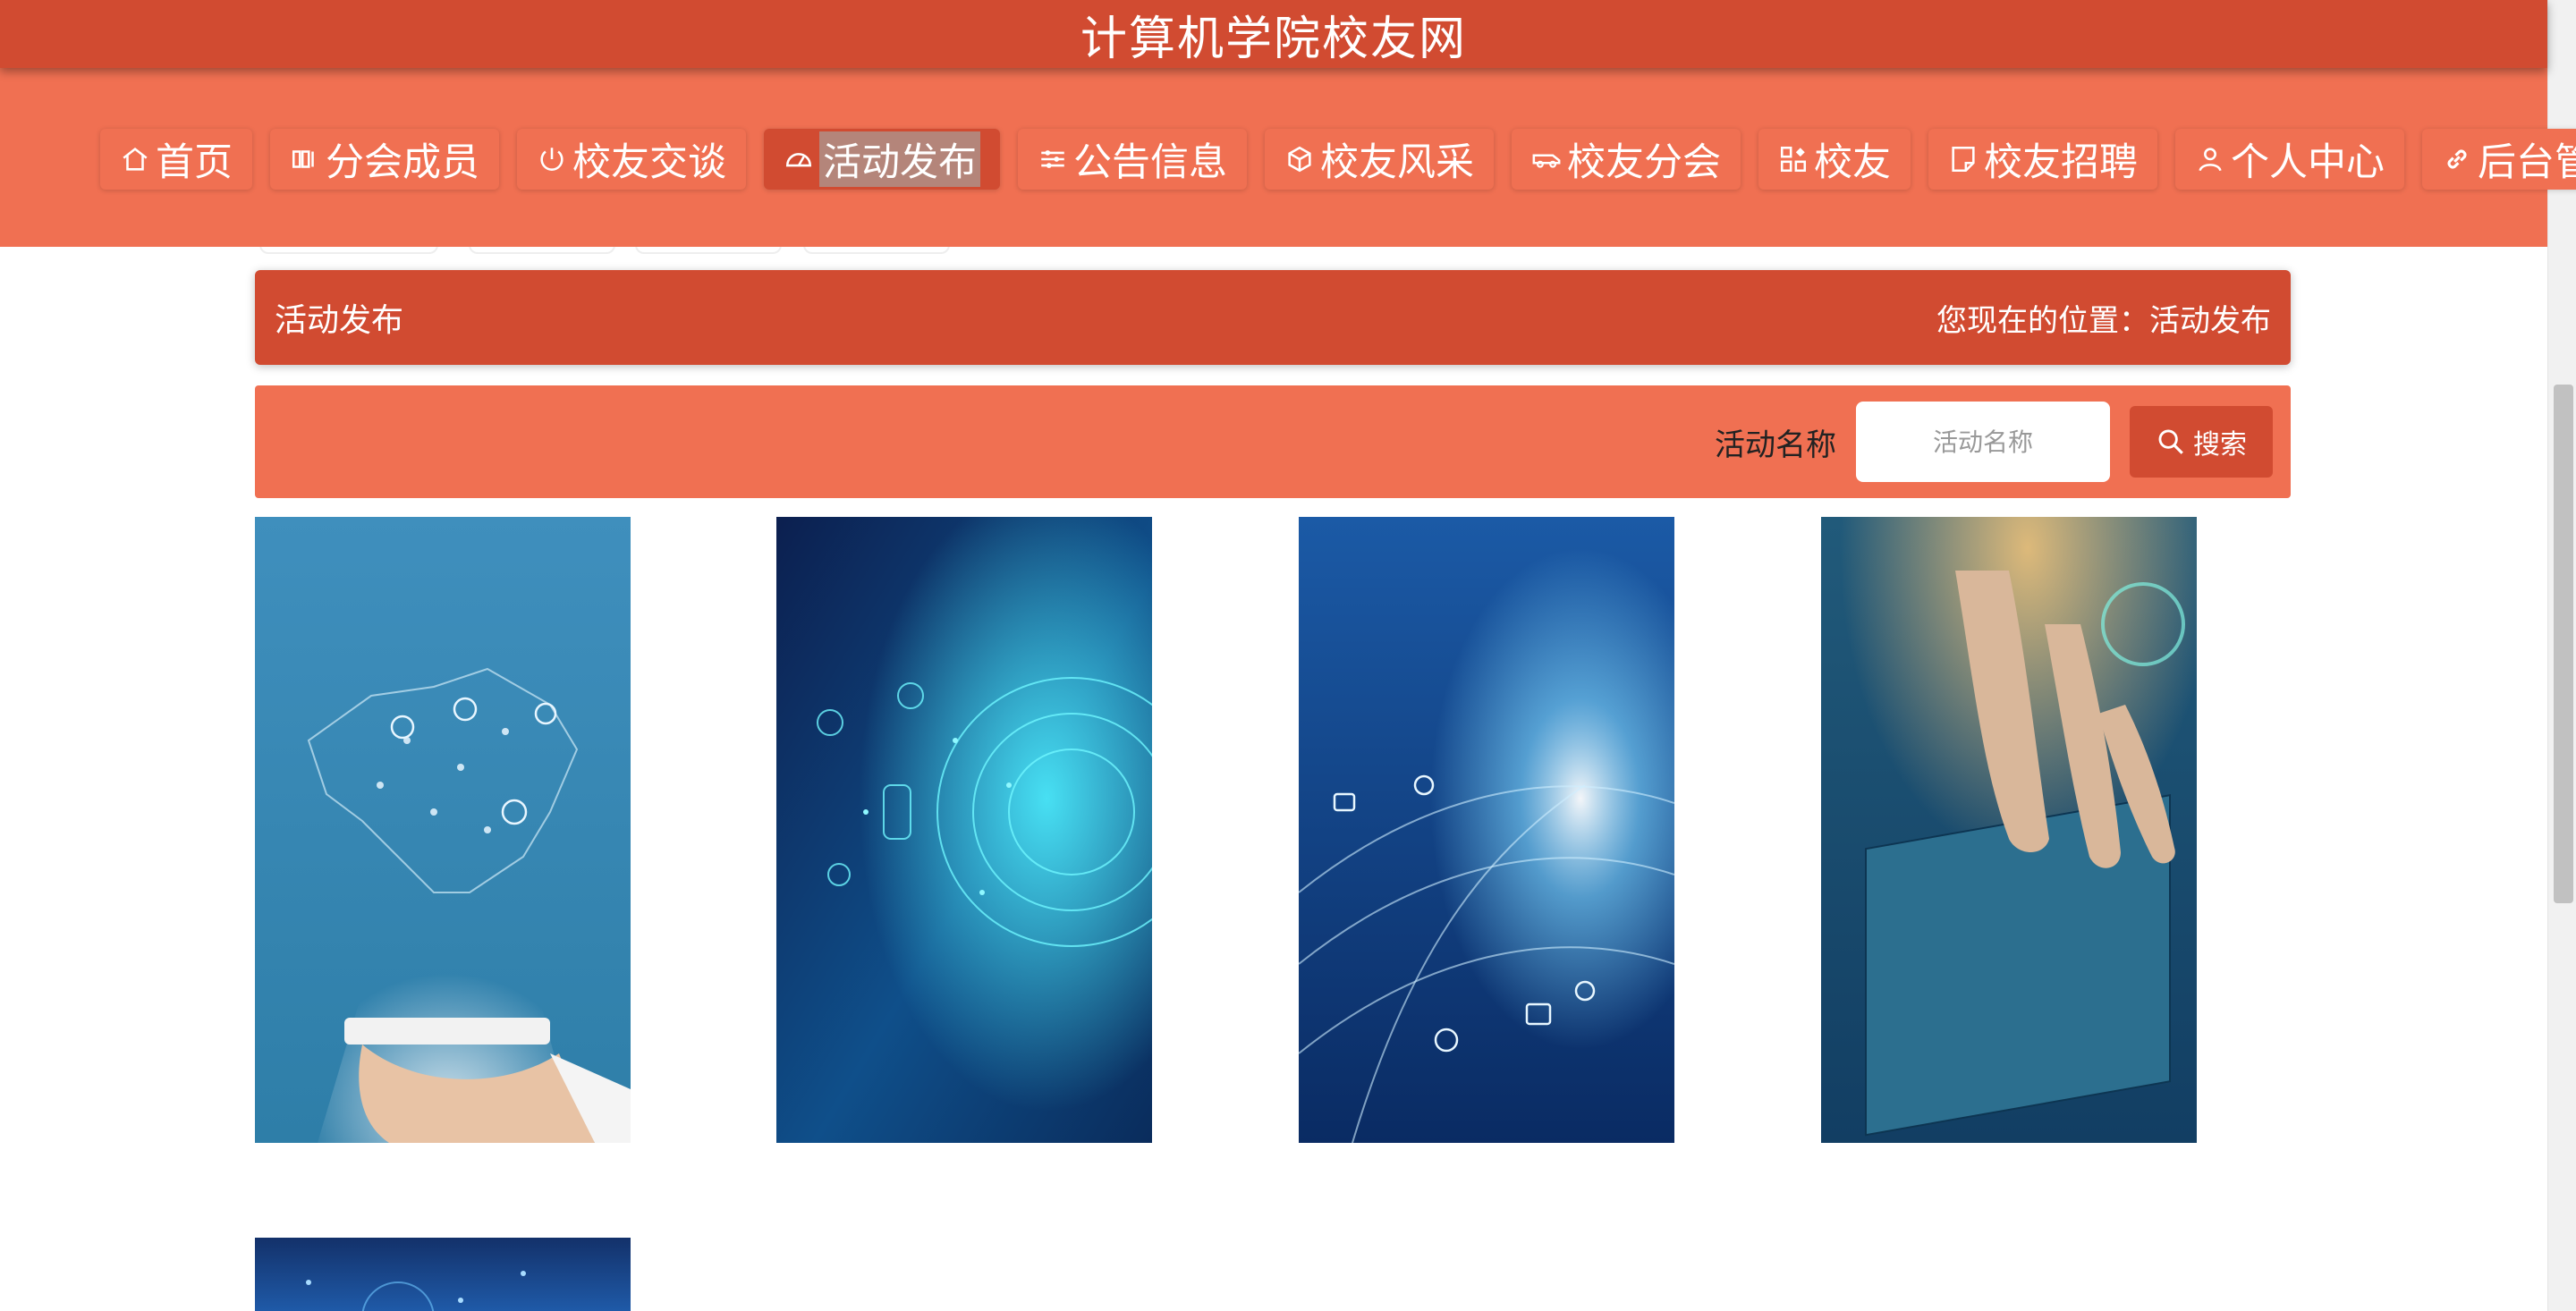 The width and height of the screenshot is (2576, 1311). Describe the element at coordinates (1983, 442) in the screenshot. I see `search-input` at that location.